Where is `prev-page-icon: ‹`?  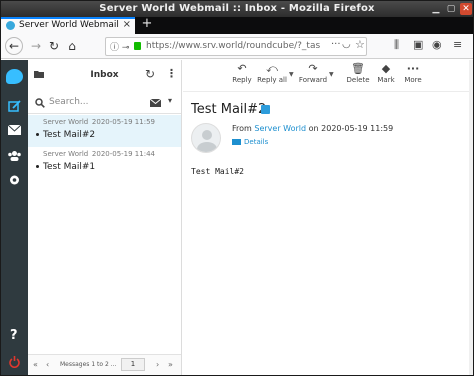
prev-page-icon: ‹ is located at coordinates (47, 364).